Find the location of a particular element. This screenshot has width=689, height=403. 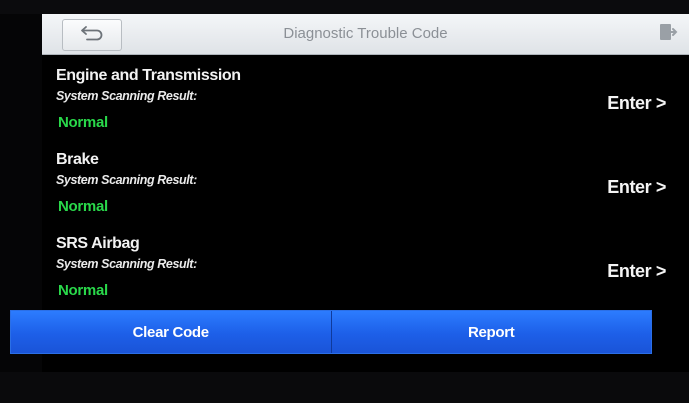

device-bezel-top is located at coordinates (344, 7).